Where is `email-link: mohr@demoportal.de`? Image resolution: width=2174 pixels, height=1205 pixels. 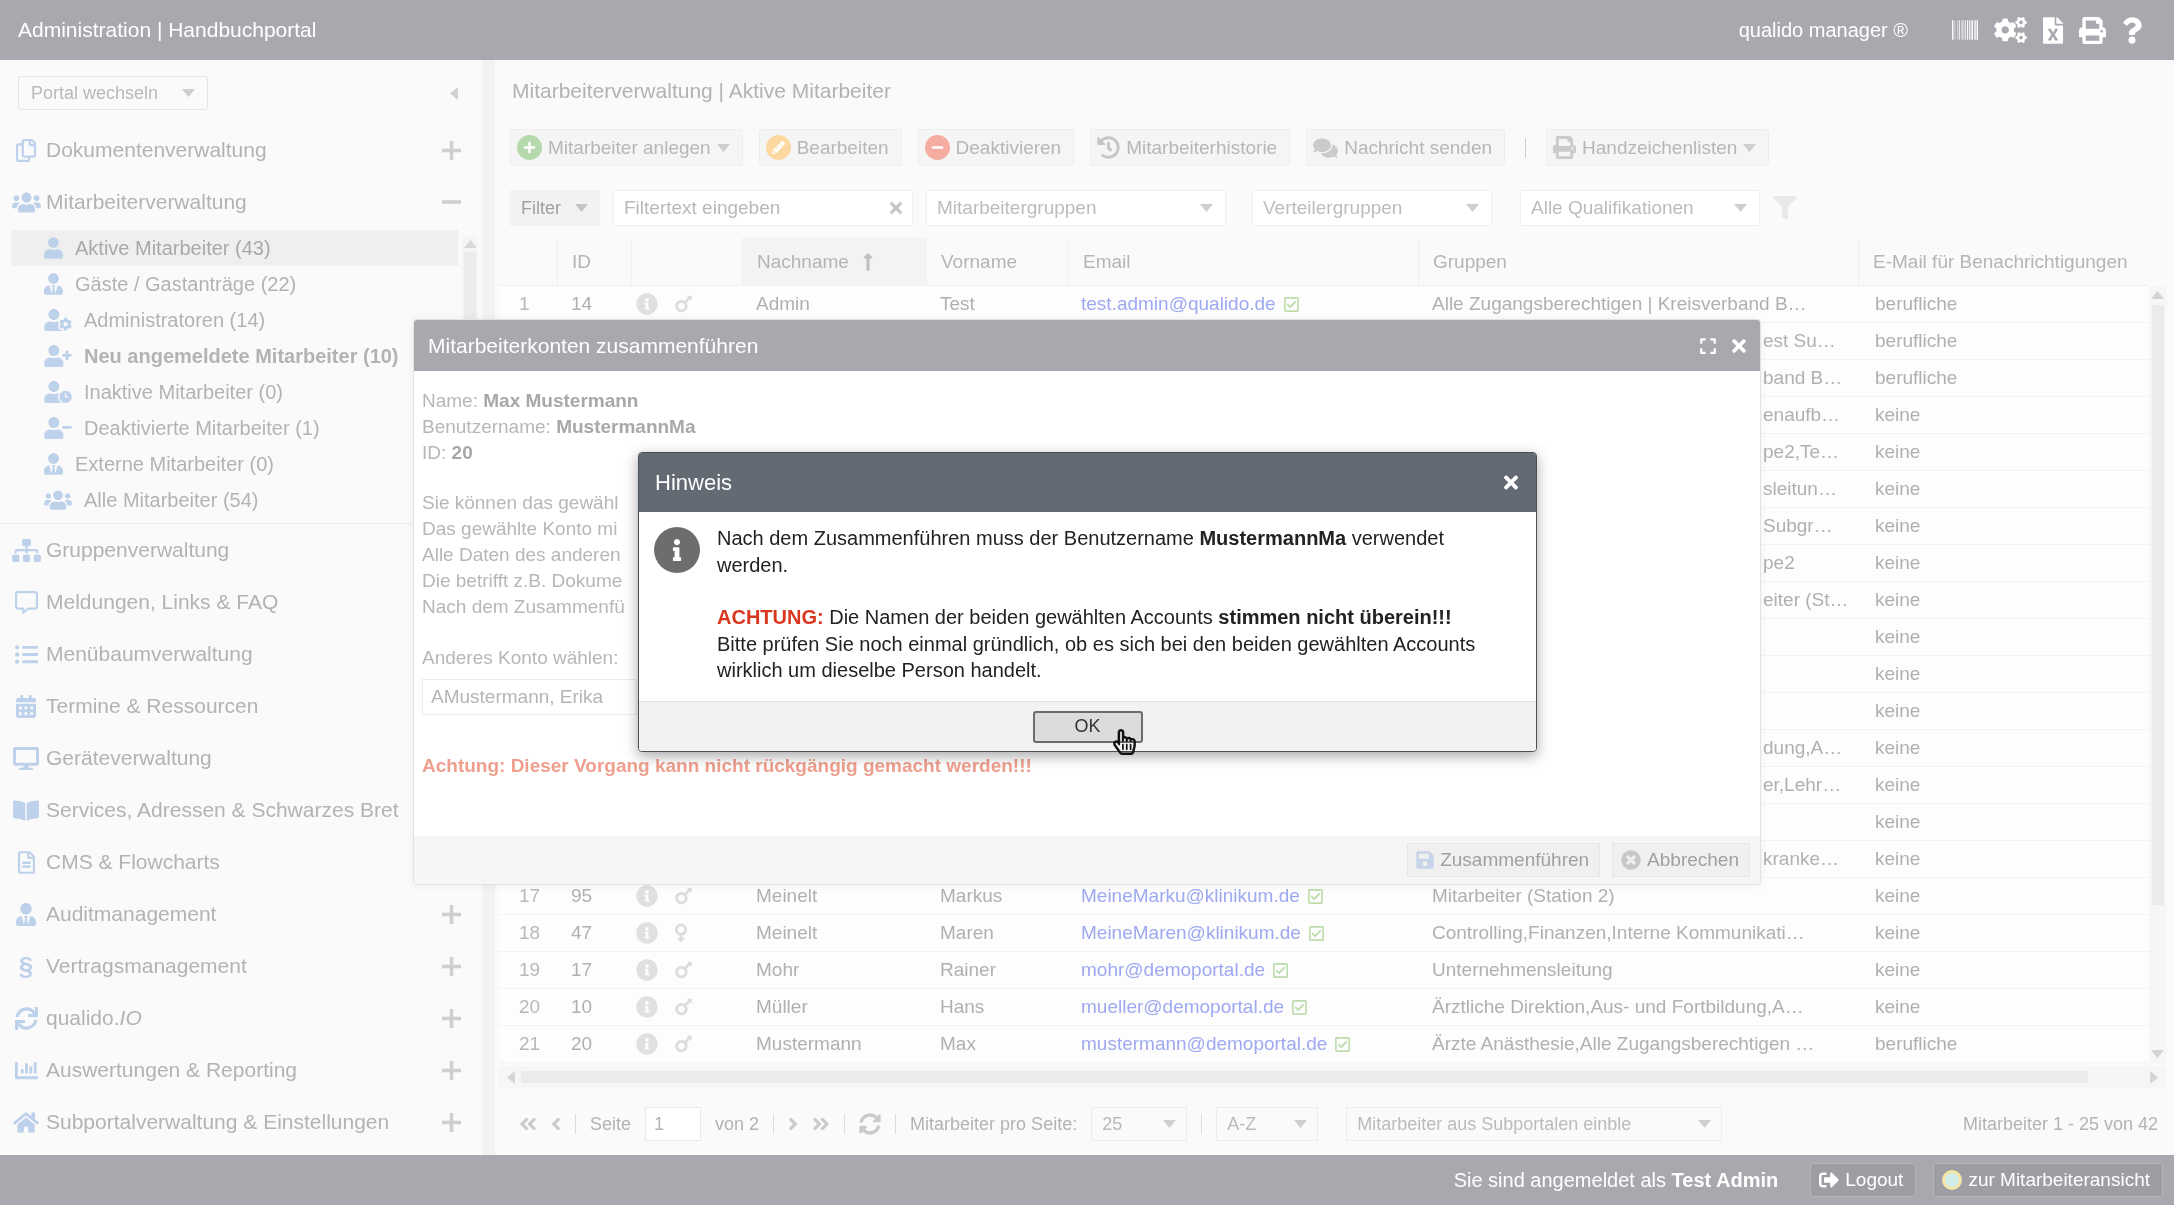 email-link: mohr@demoportal.de is located at coordinates (1173, 970).